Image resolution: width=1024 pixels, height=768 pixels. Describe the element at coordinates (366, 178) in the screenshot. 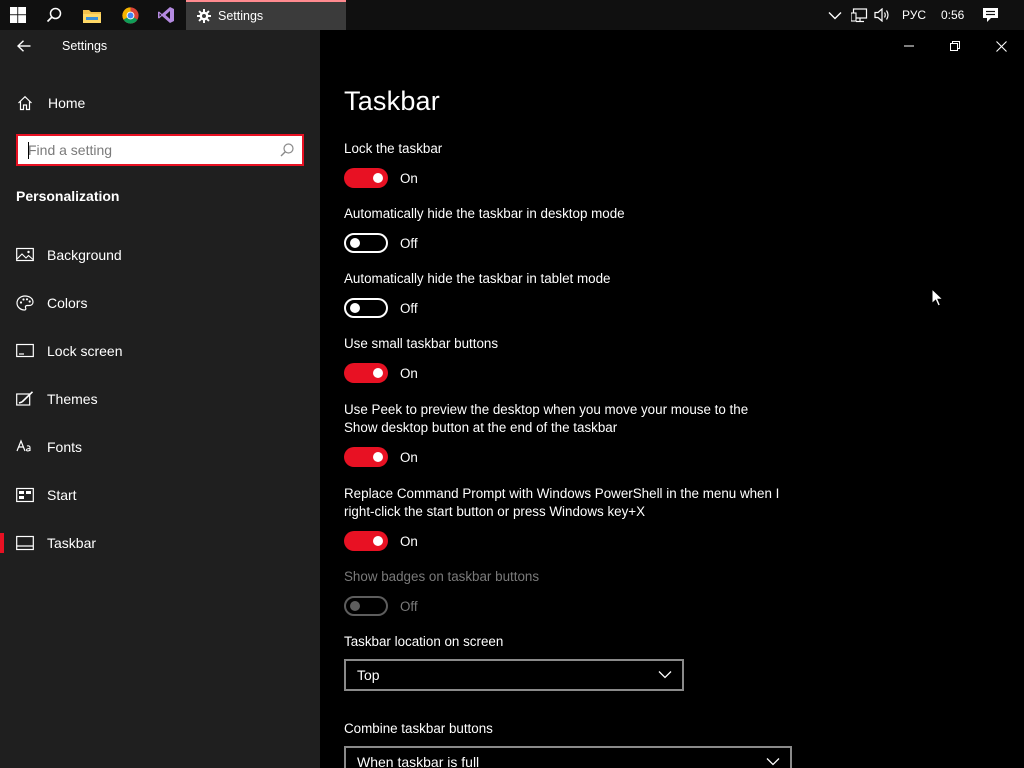

I see `toggle-lock-taskbar` at that location.